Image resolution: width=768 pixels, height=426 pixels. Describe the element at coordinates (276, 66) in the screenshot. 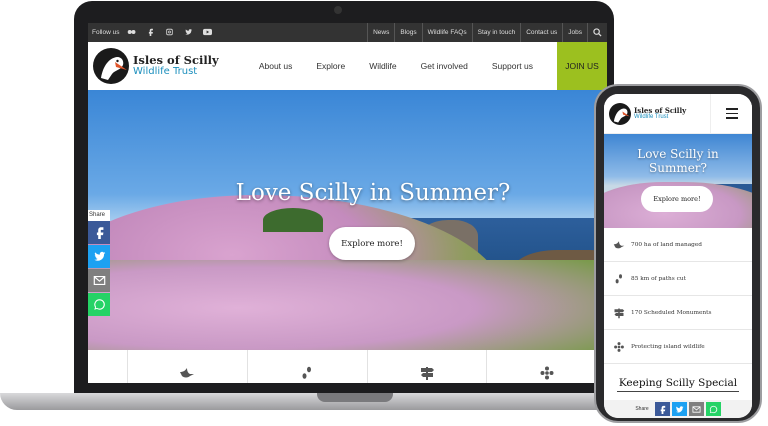

I see `nav-item-about-us: About us` at that location.